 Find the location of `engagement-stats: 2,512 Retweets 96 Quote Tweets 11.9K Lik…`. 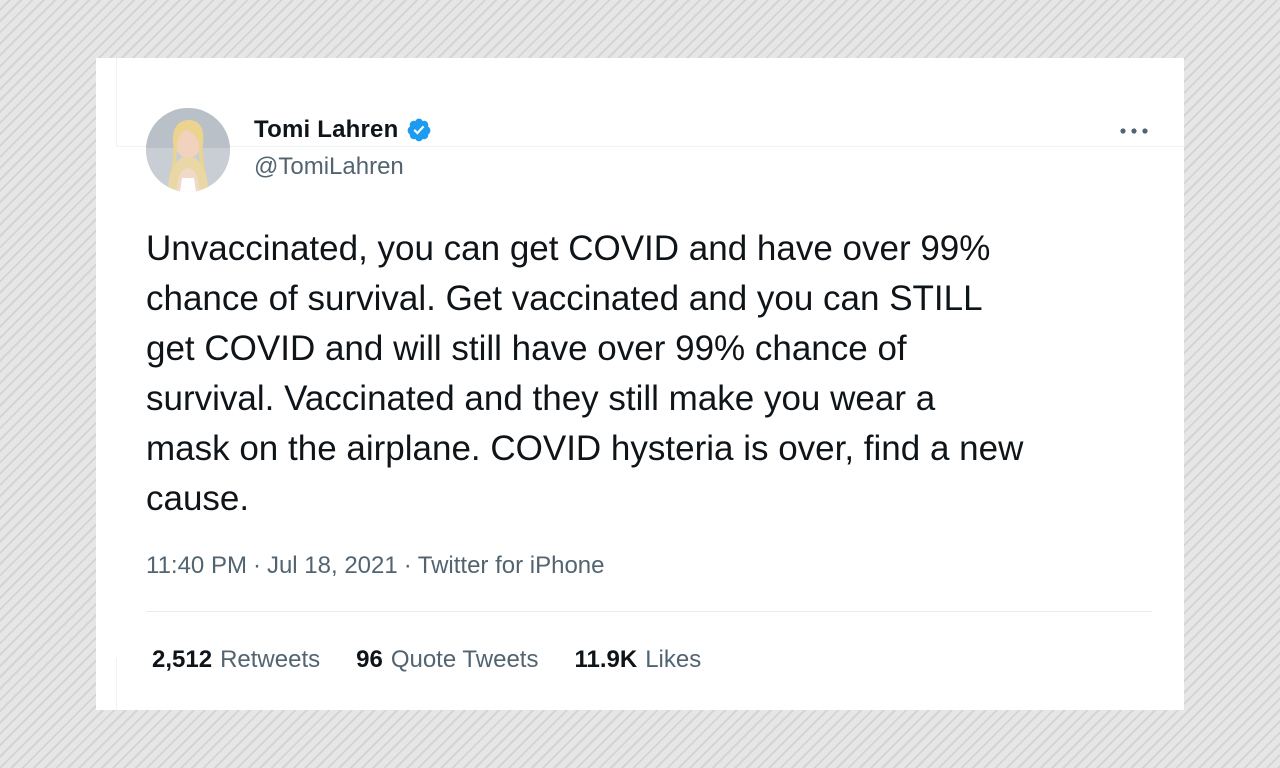

engagement-stats: 2,512 Retweets 96 Quote Tweets 11.9K Lik… is located at coordinates (426, 660).